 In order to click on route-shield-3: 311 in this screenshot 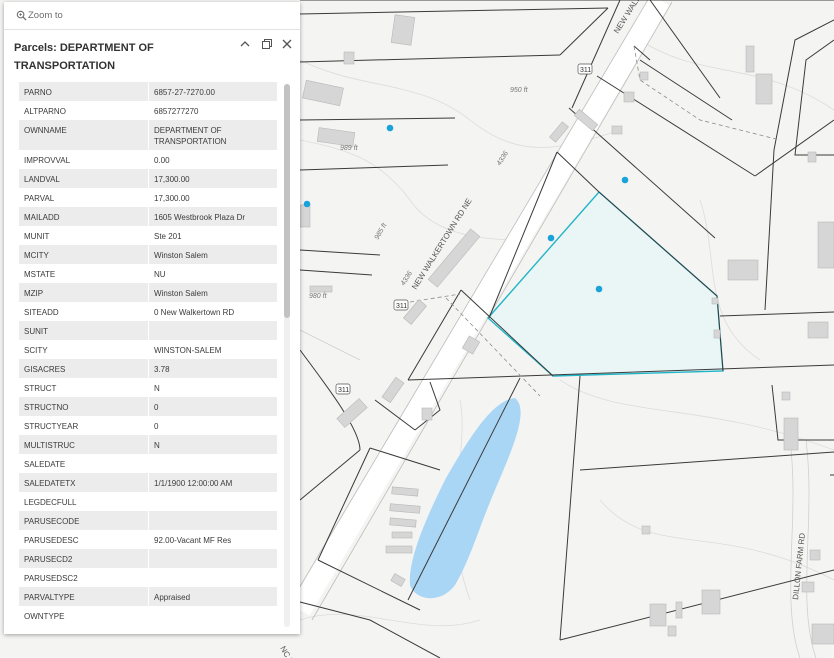, I will do `click(343, 389)`.